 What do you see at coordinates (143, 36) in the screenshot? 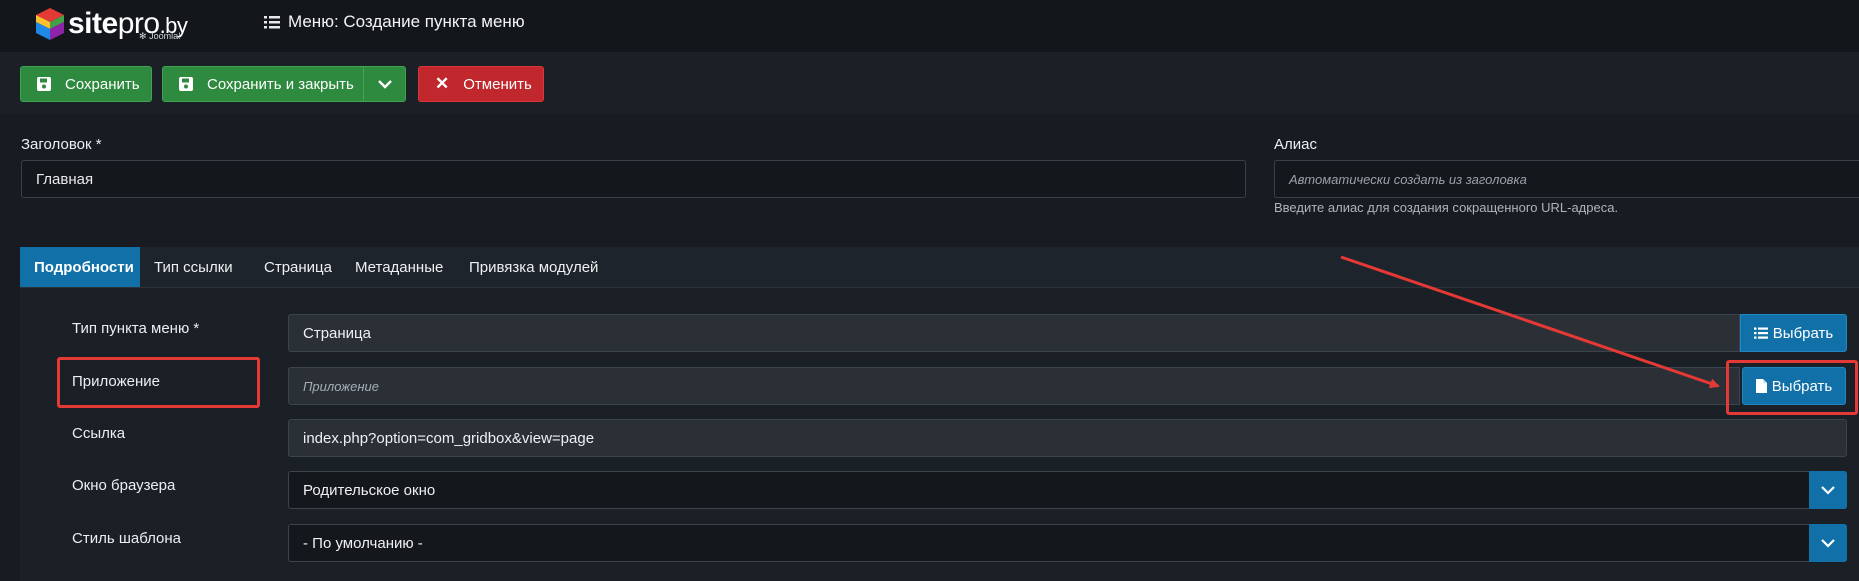
I see `joomla-icon: ✻` at bounding box center [143, 36].